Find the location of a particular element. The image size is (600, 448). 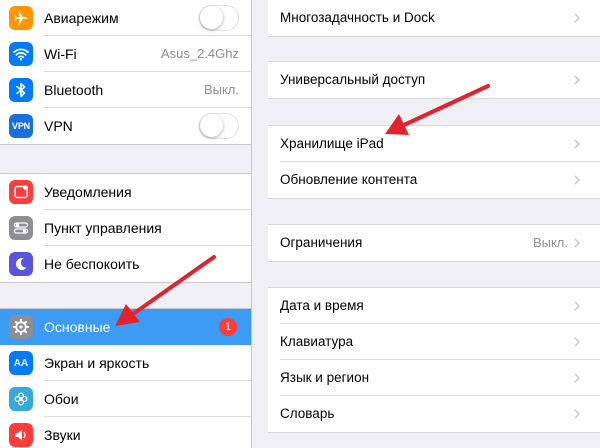

display-brightness-icon: AA is located at coordinates (21, 363).